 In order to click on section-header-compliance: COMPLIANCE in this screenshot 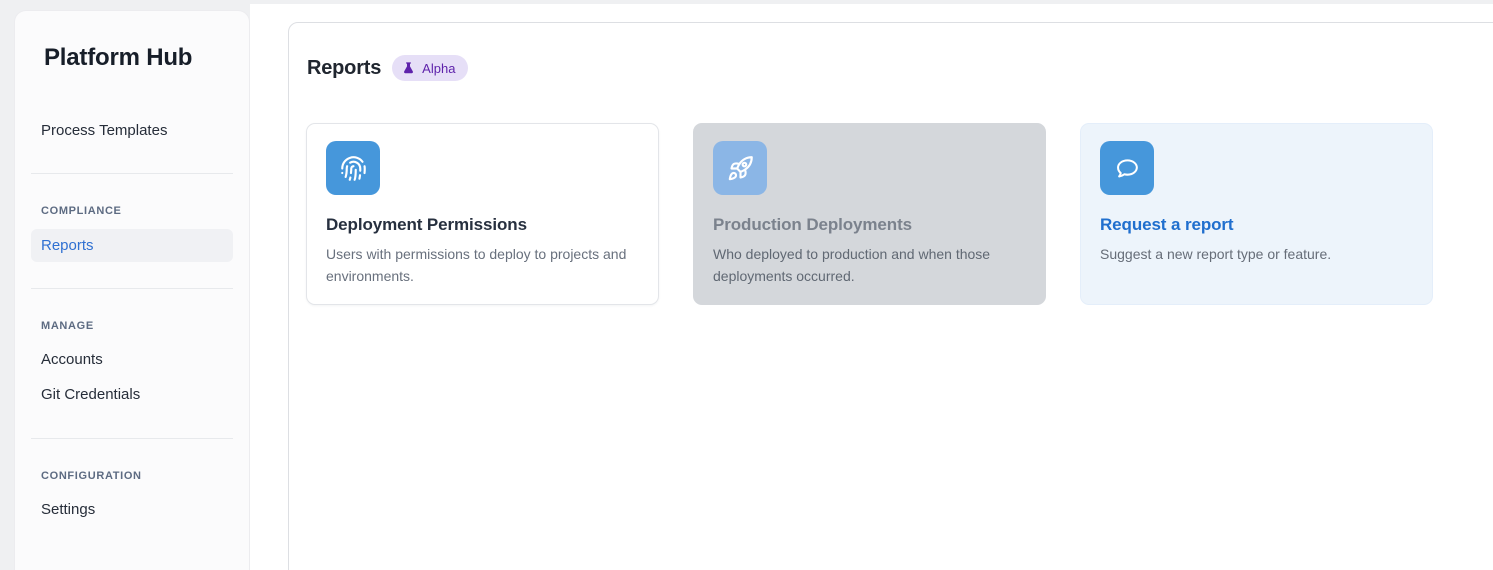, I will do `click(81, 211)`.